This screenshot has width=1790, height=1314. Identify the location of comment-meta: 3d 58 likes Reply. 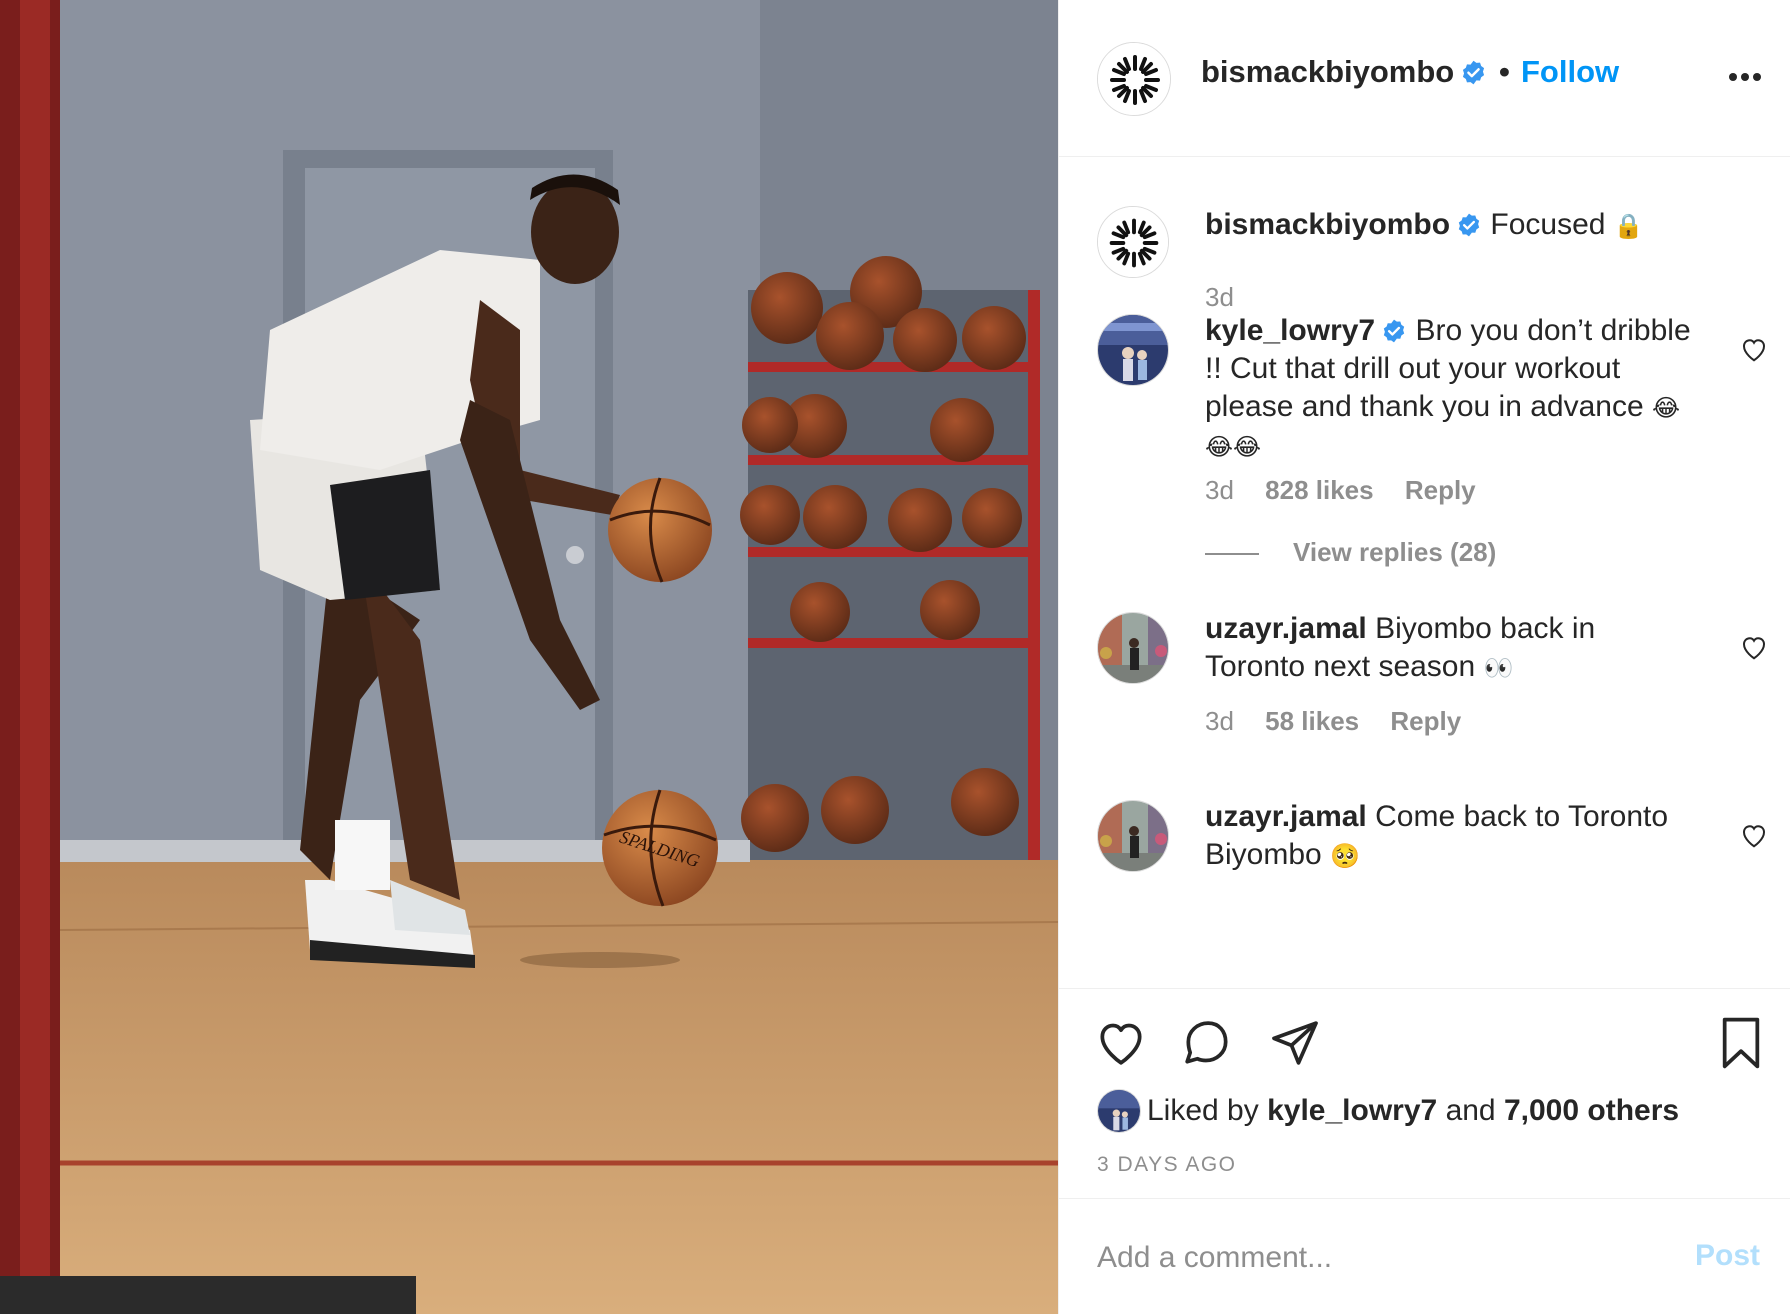
(1345, 721).